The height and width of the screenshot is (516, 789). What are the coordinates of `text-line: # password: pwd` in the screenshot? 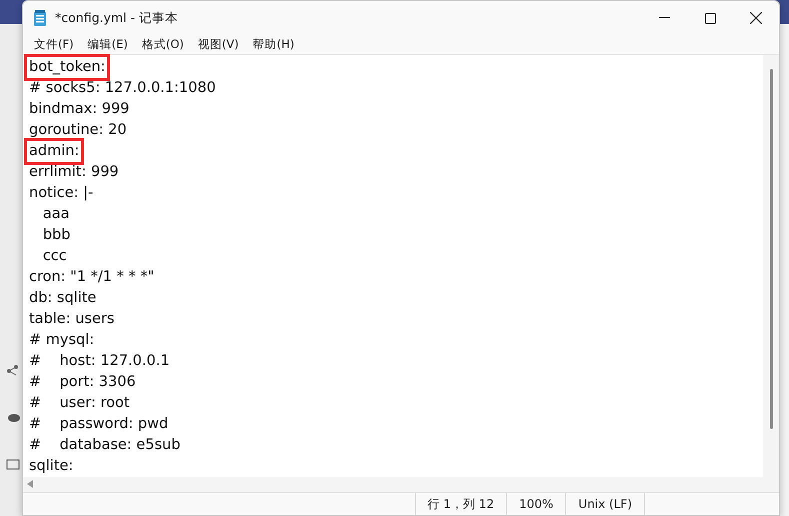 It's located at (99, 424).